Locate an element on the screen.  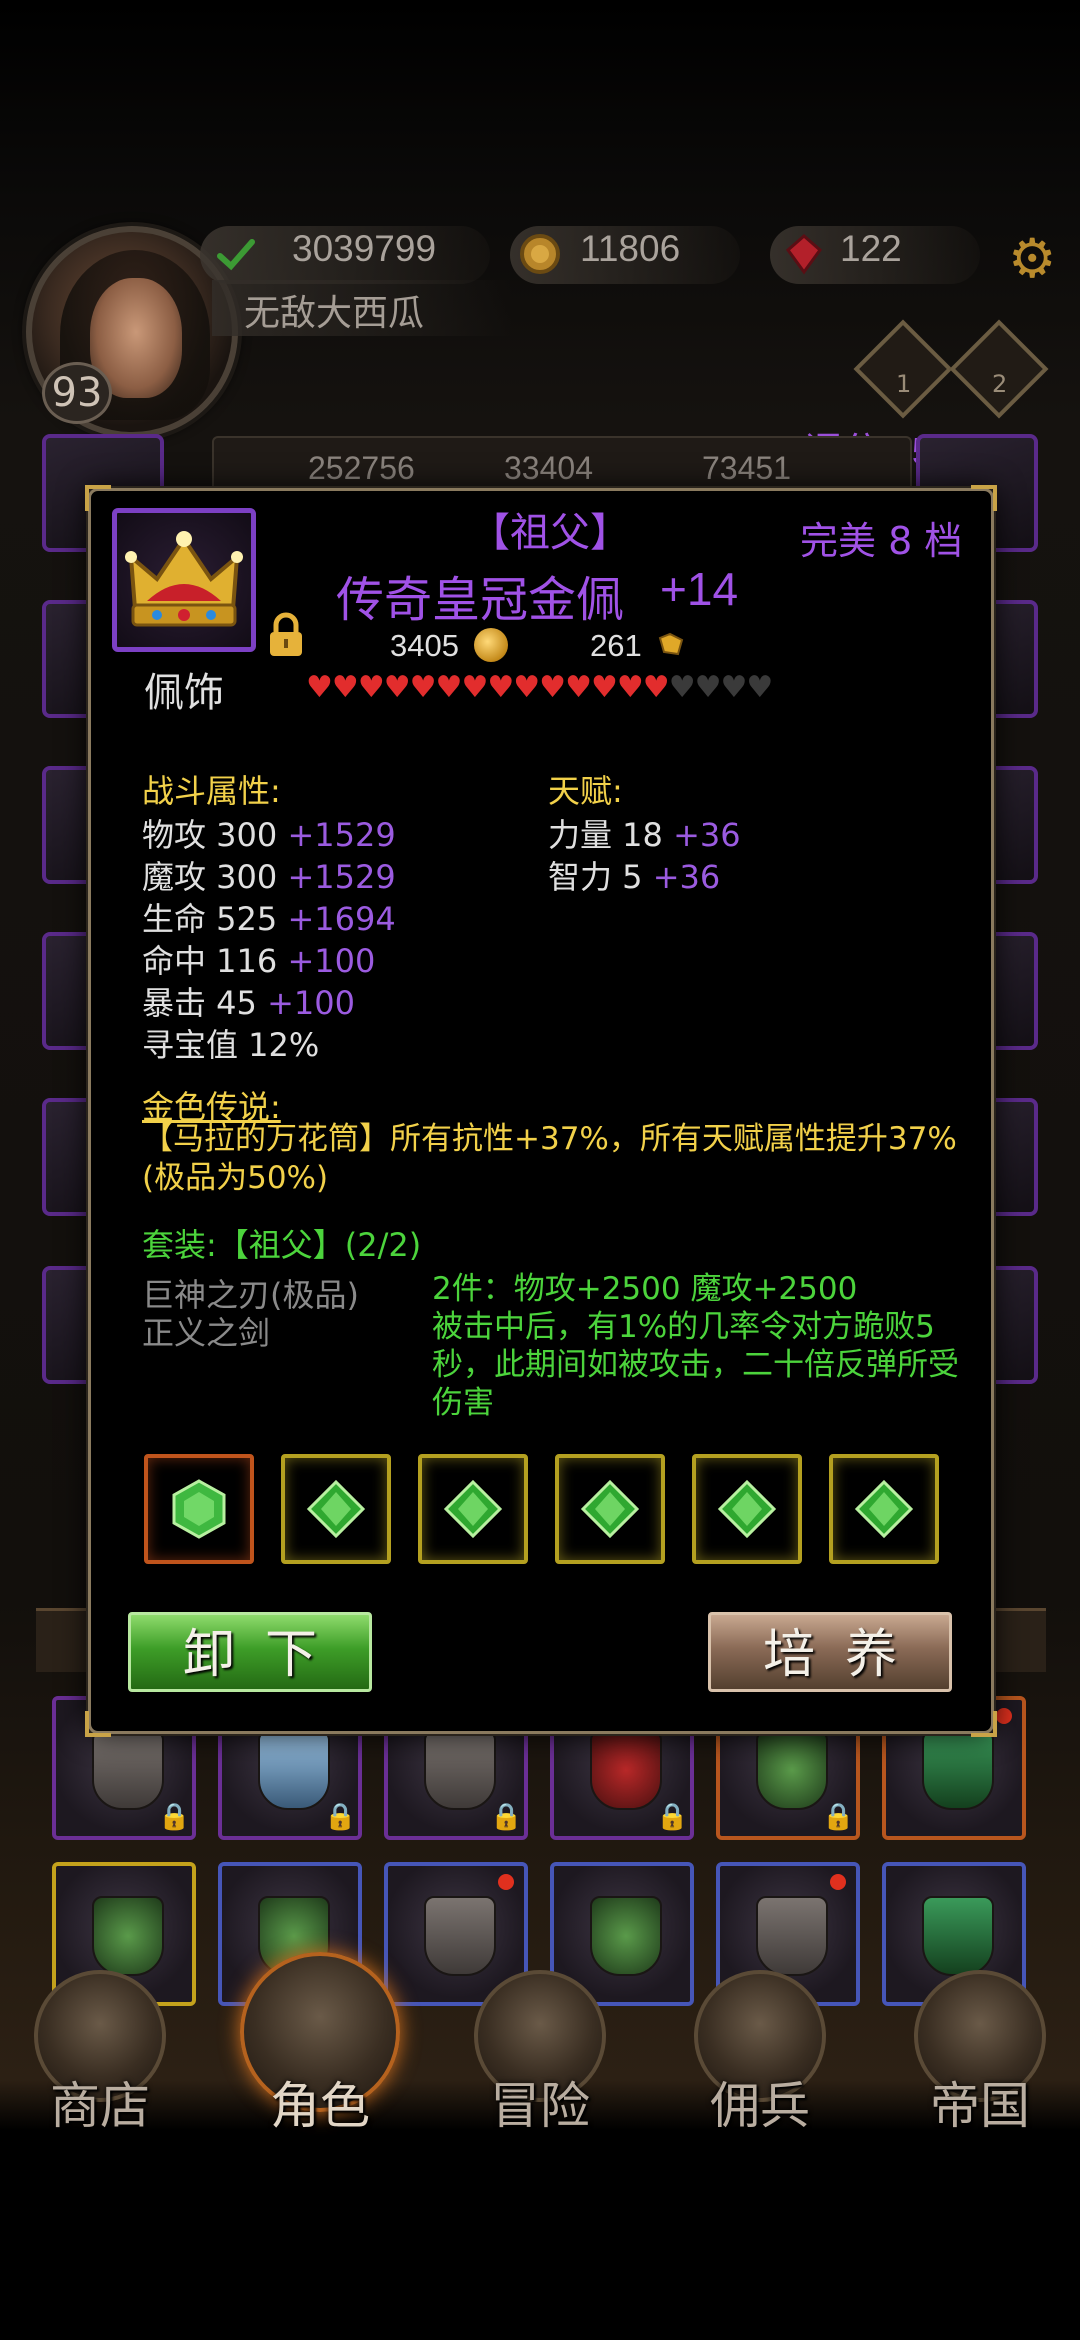
helmet-icon is located at coordinates (792, 1936).